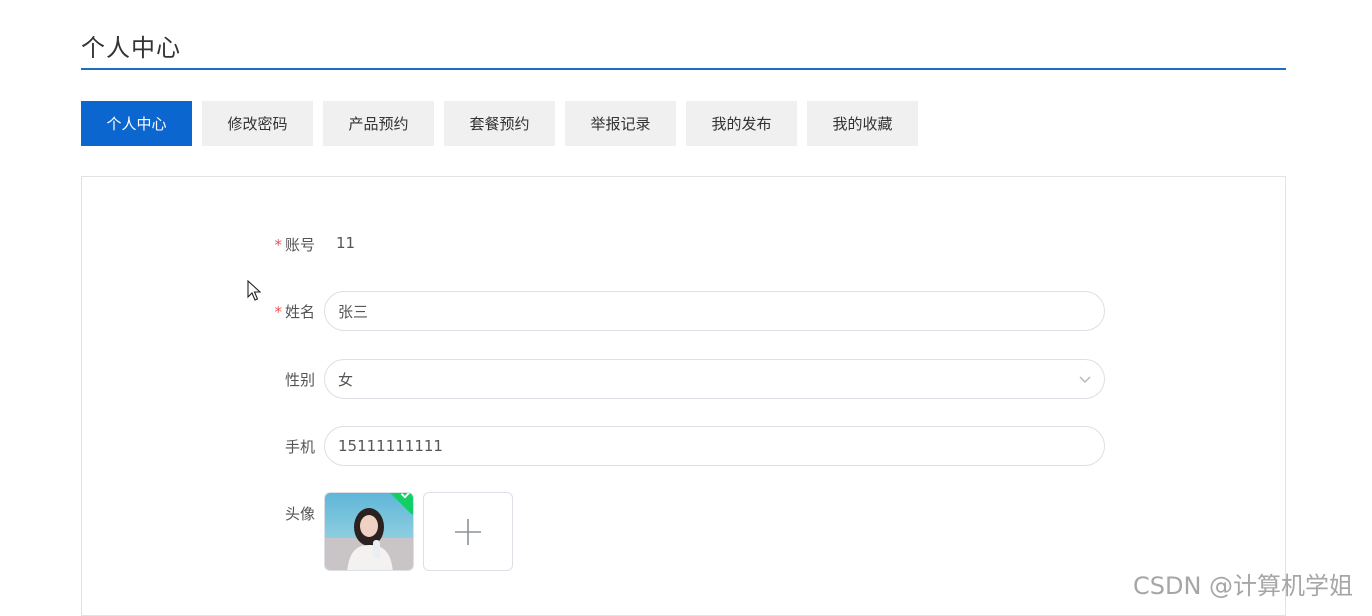  What do you see at coordinates (714, 379) in the screenshot?
I see `gender-select: 女` at bounding box center [714, 379].